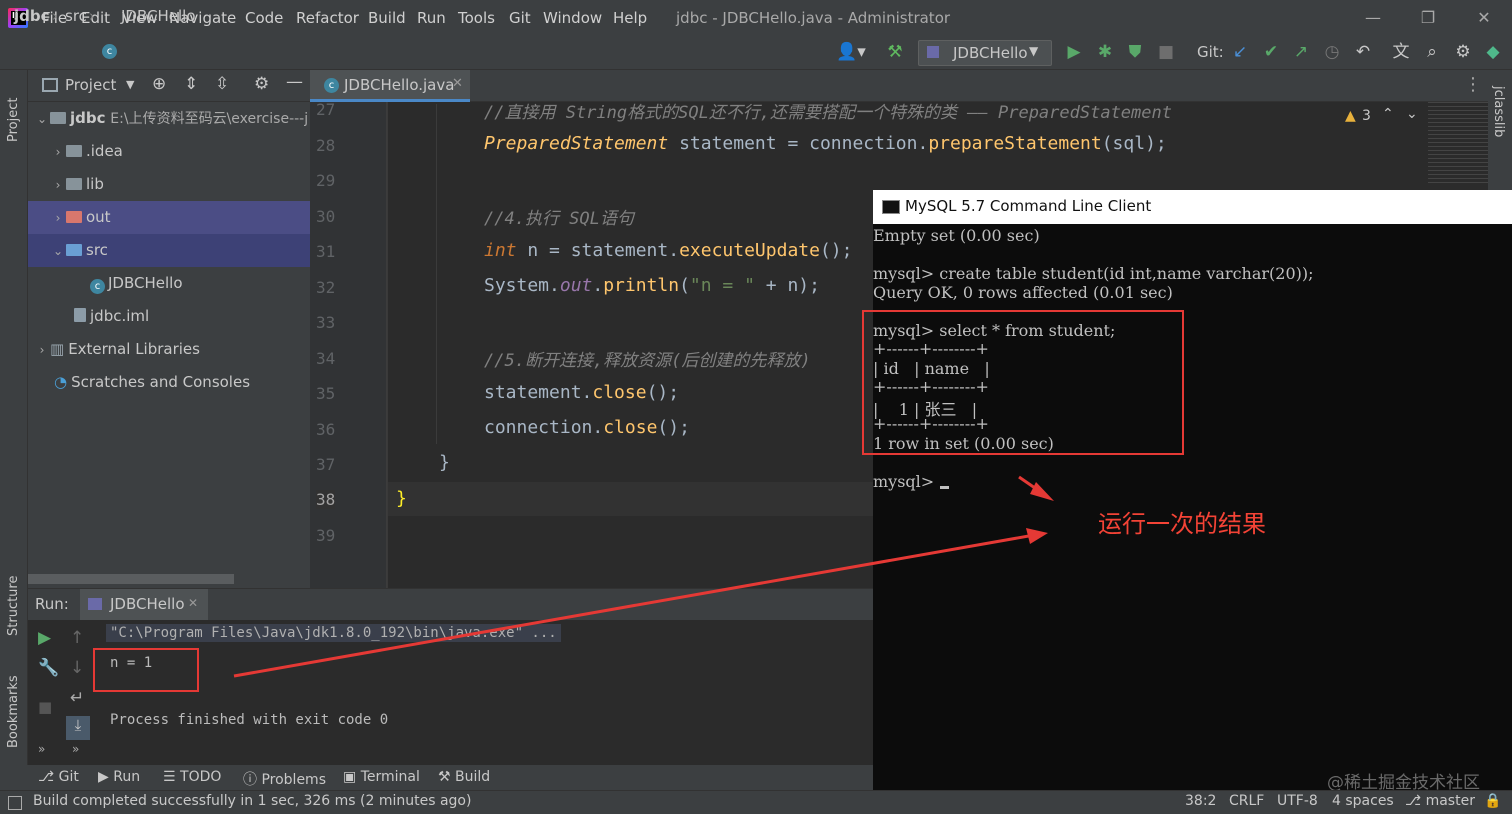 The height and width of the screenshot is (814, 1512). I want to click on build-hammer-icon: ⚒, so click(447, 777).